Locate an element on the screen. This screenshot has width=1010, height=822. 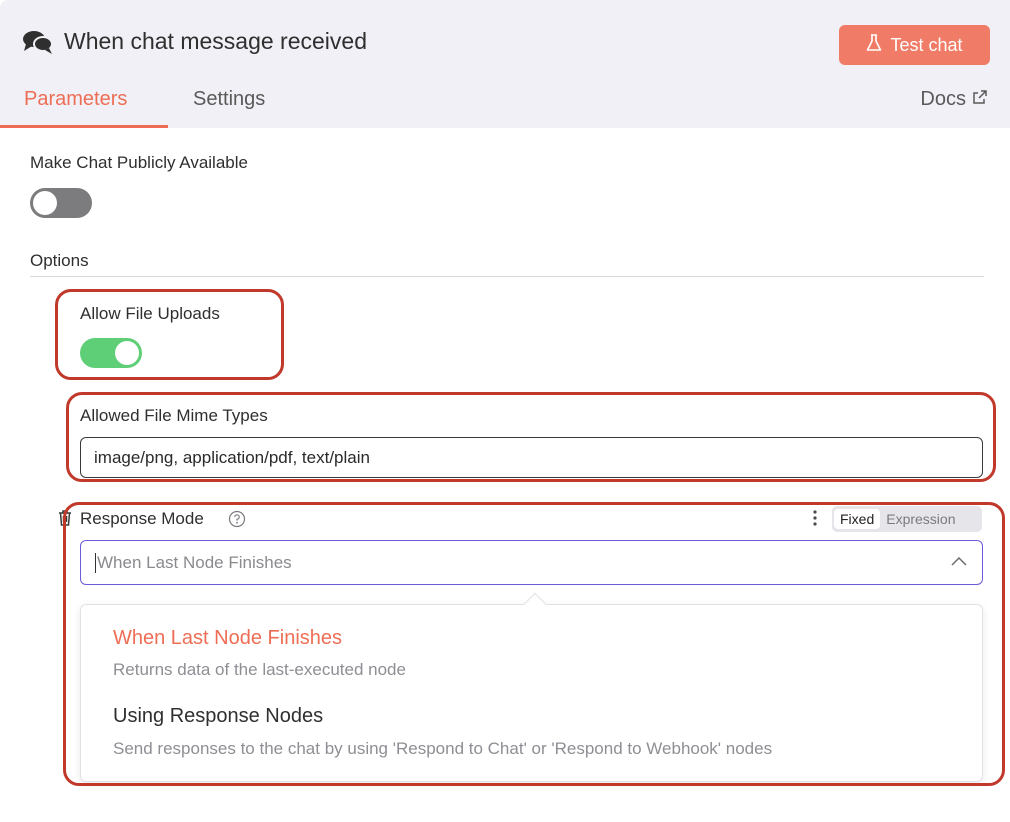
test-chat-label: Test chat is located at coordinates (926, 44).